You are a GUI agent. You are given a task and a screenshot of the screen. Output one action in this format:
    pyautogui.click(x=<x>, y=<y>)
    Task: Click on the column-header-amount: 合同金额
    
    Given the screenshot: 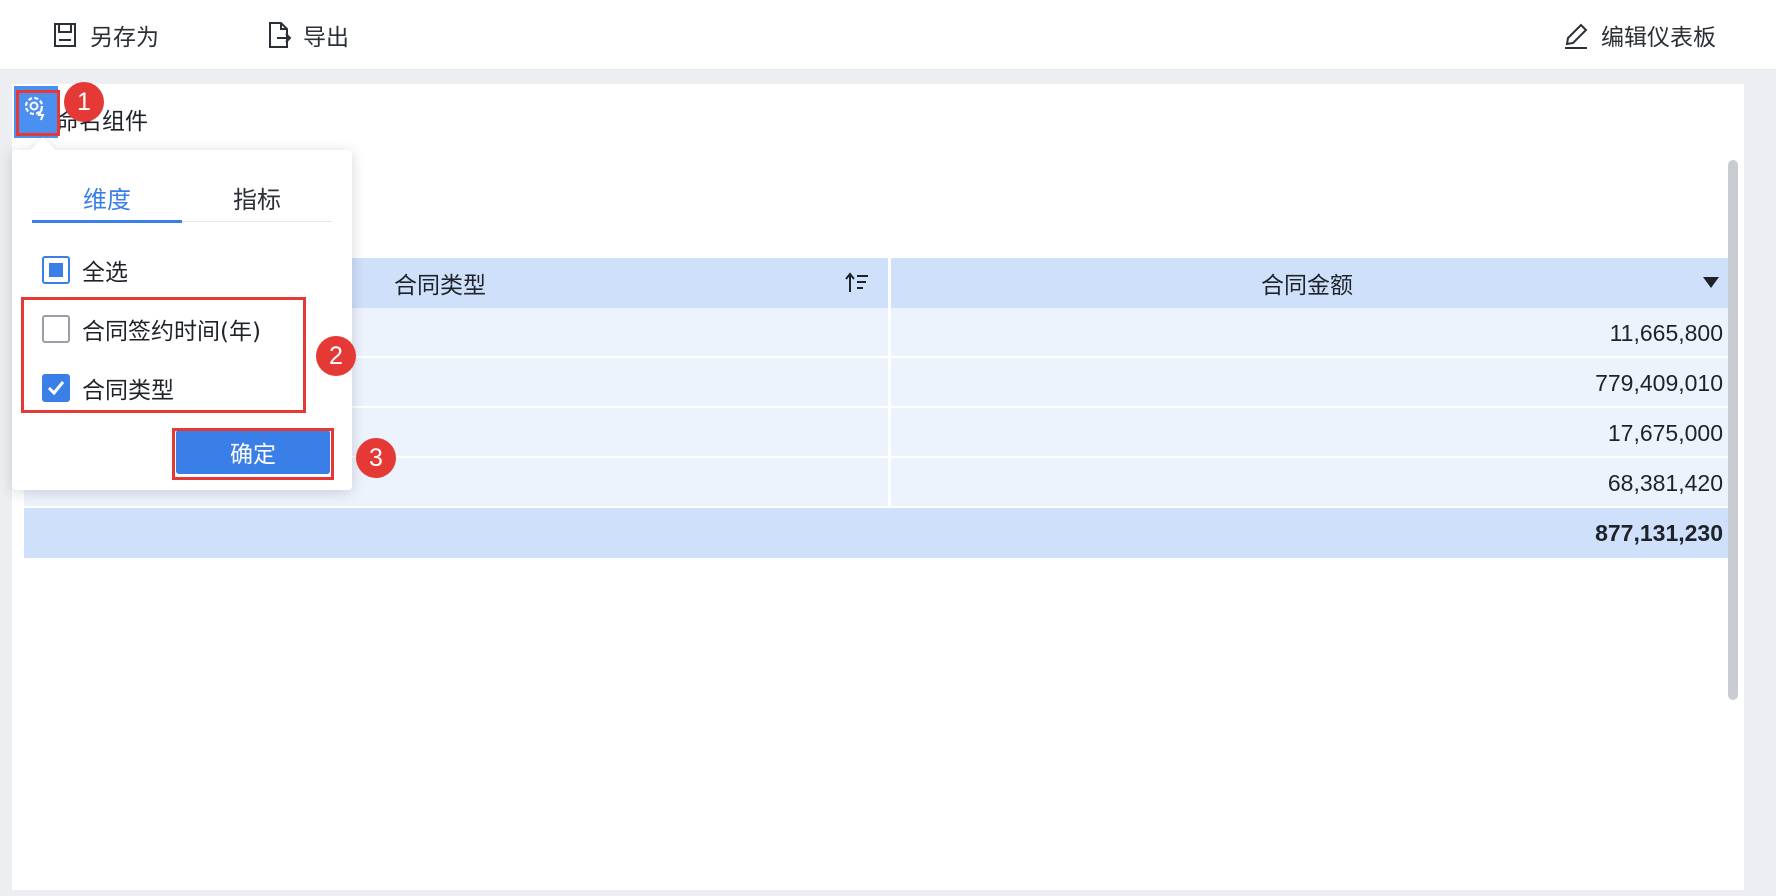 What is the action you would take?
    pyautogui.click(x=1313, y=283)
    